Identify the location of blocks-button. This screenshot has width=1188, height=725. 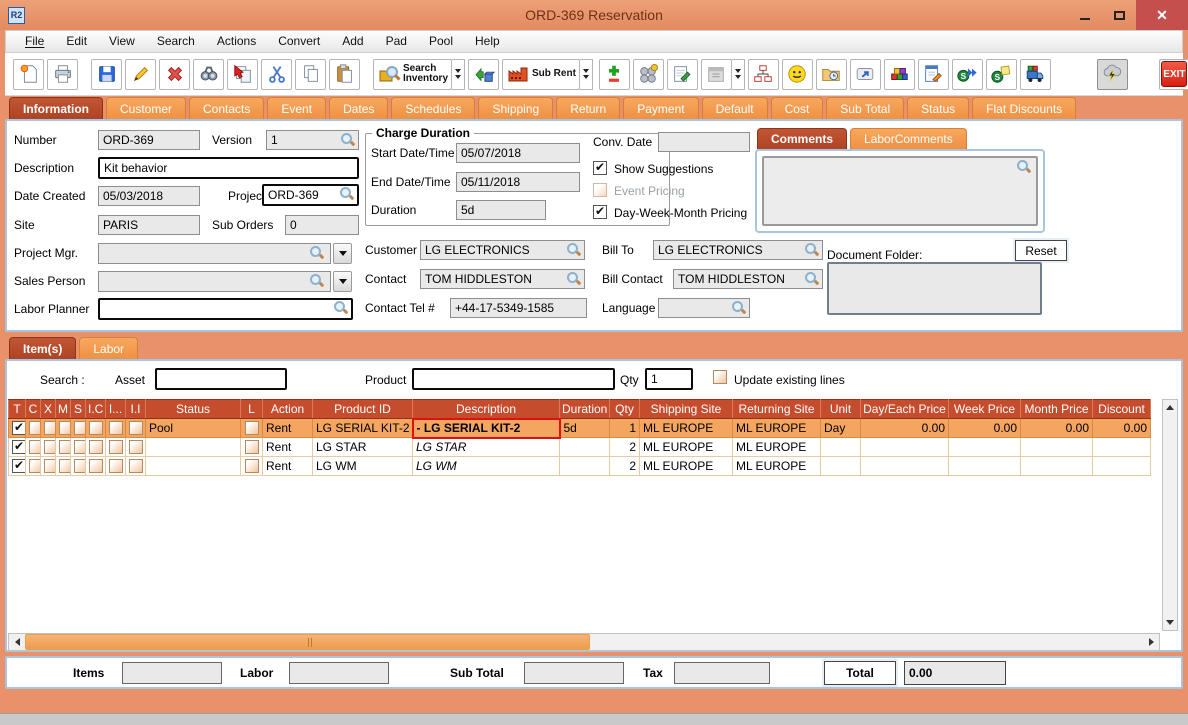
(899, 74).